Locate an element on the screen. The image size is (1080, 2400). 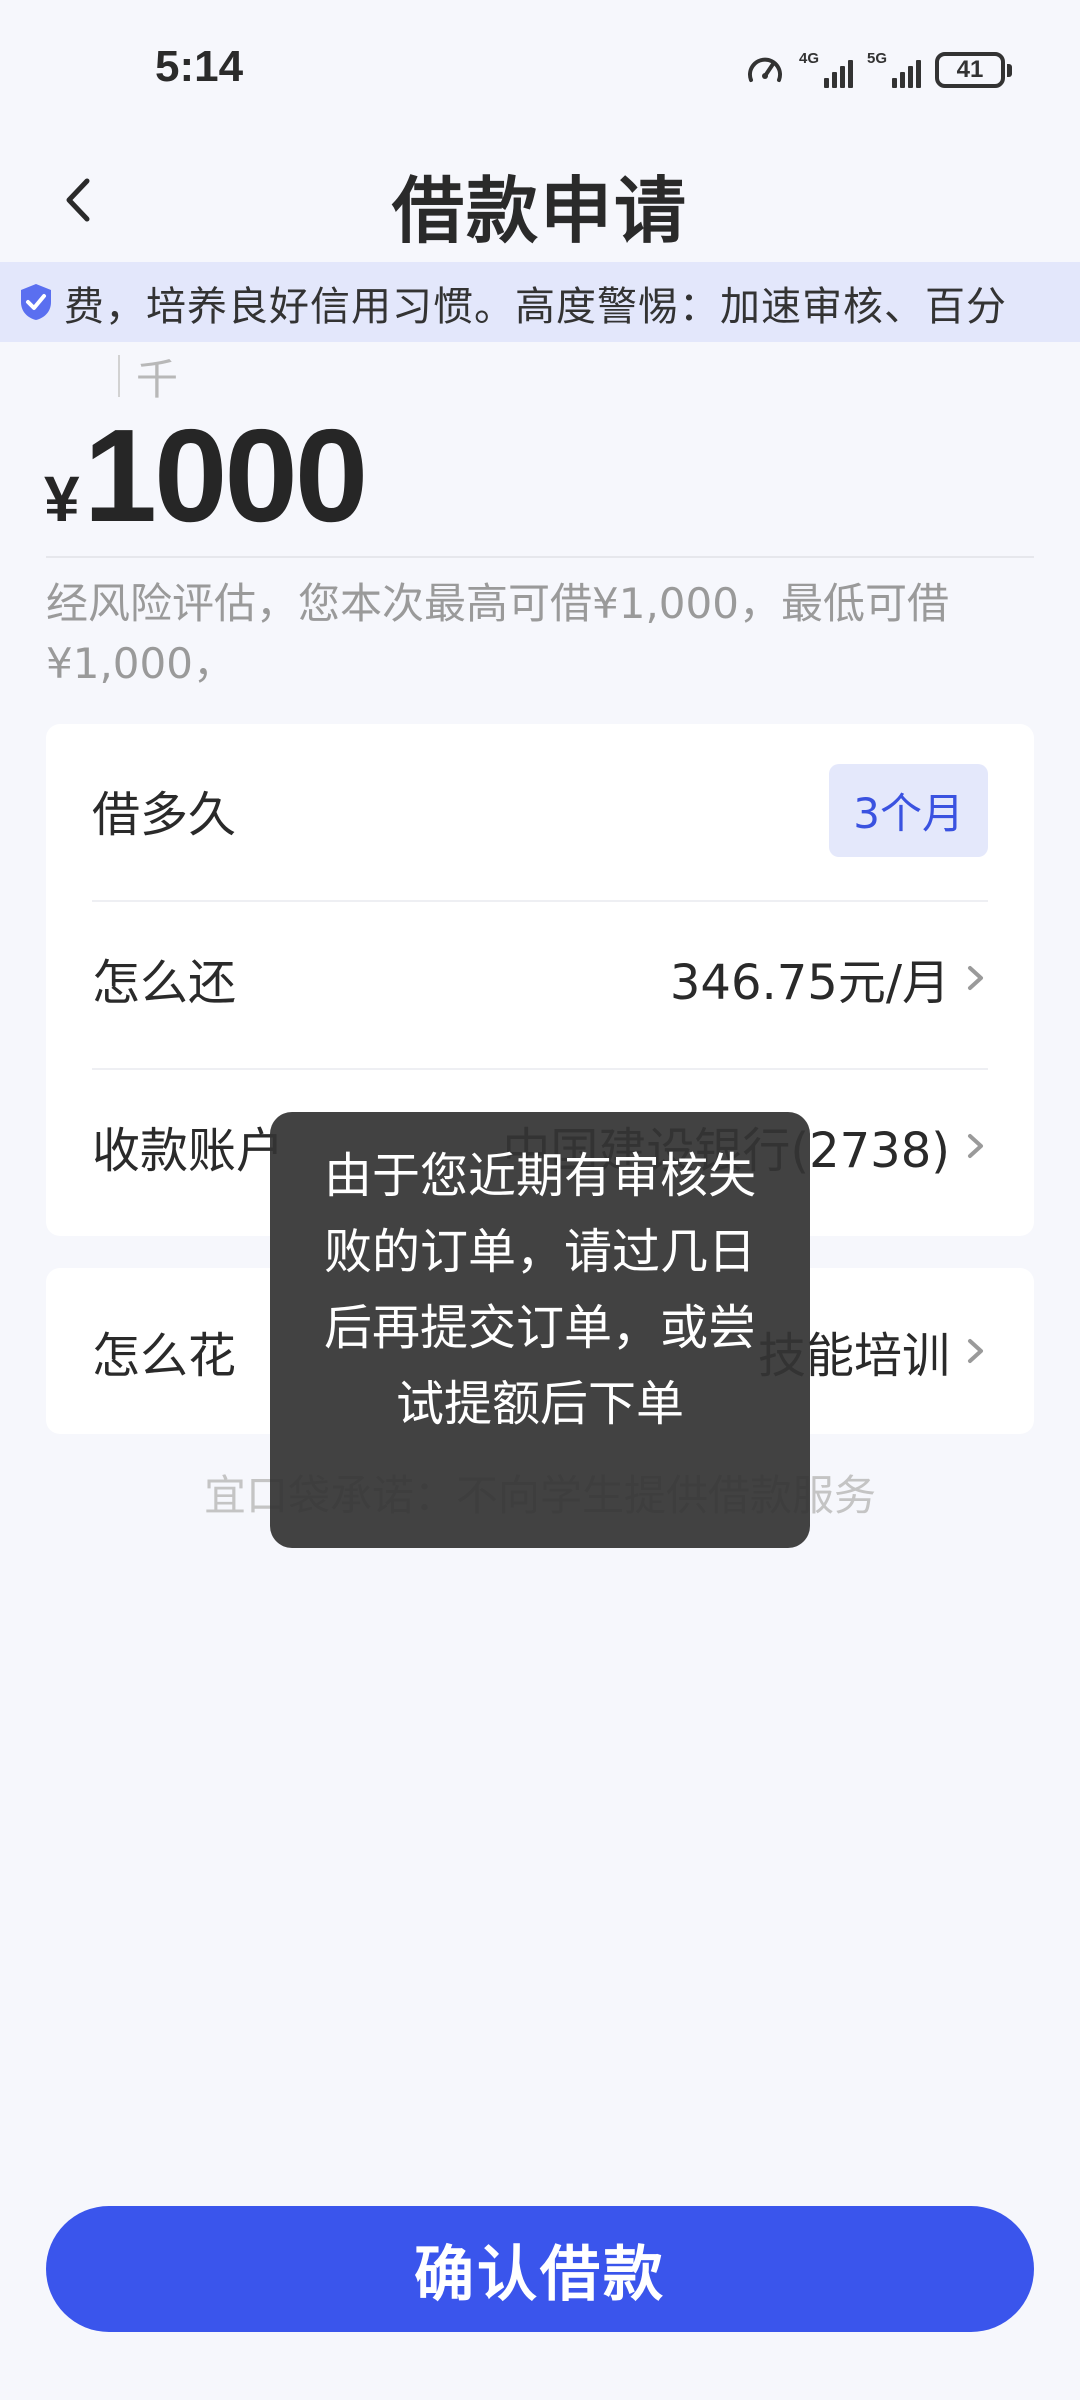
repay-value-wrap: 346.75元/月 is located at coordinates (829, 978).